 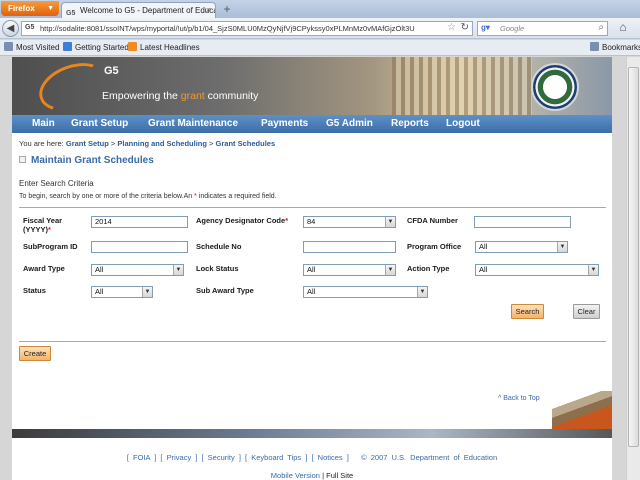 I want to click on page-title-row: Maintain Grant Schedules, so click(x=86, y=160).